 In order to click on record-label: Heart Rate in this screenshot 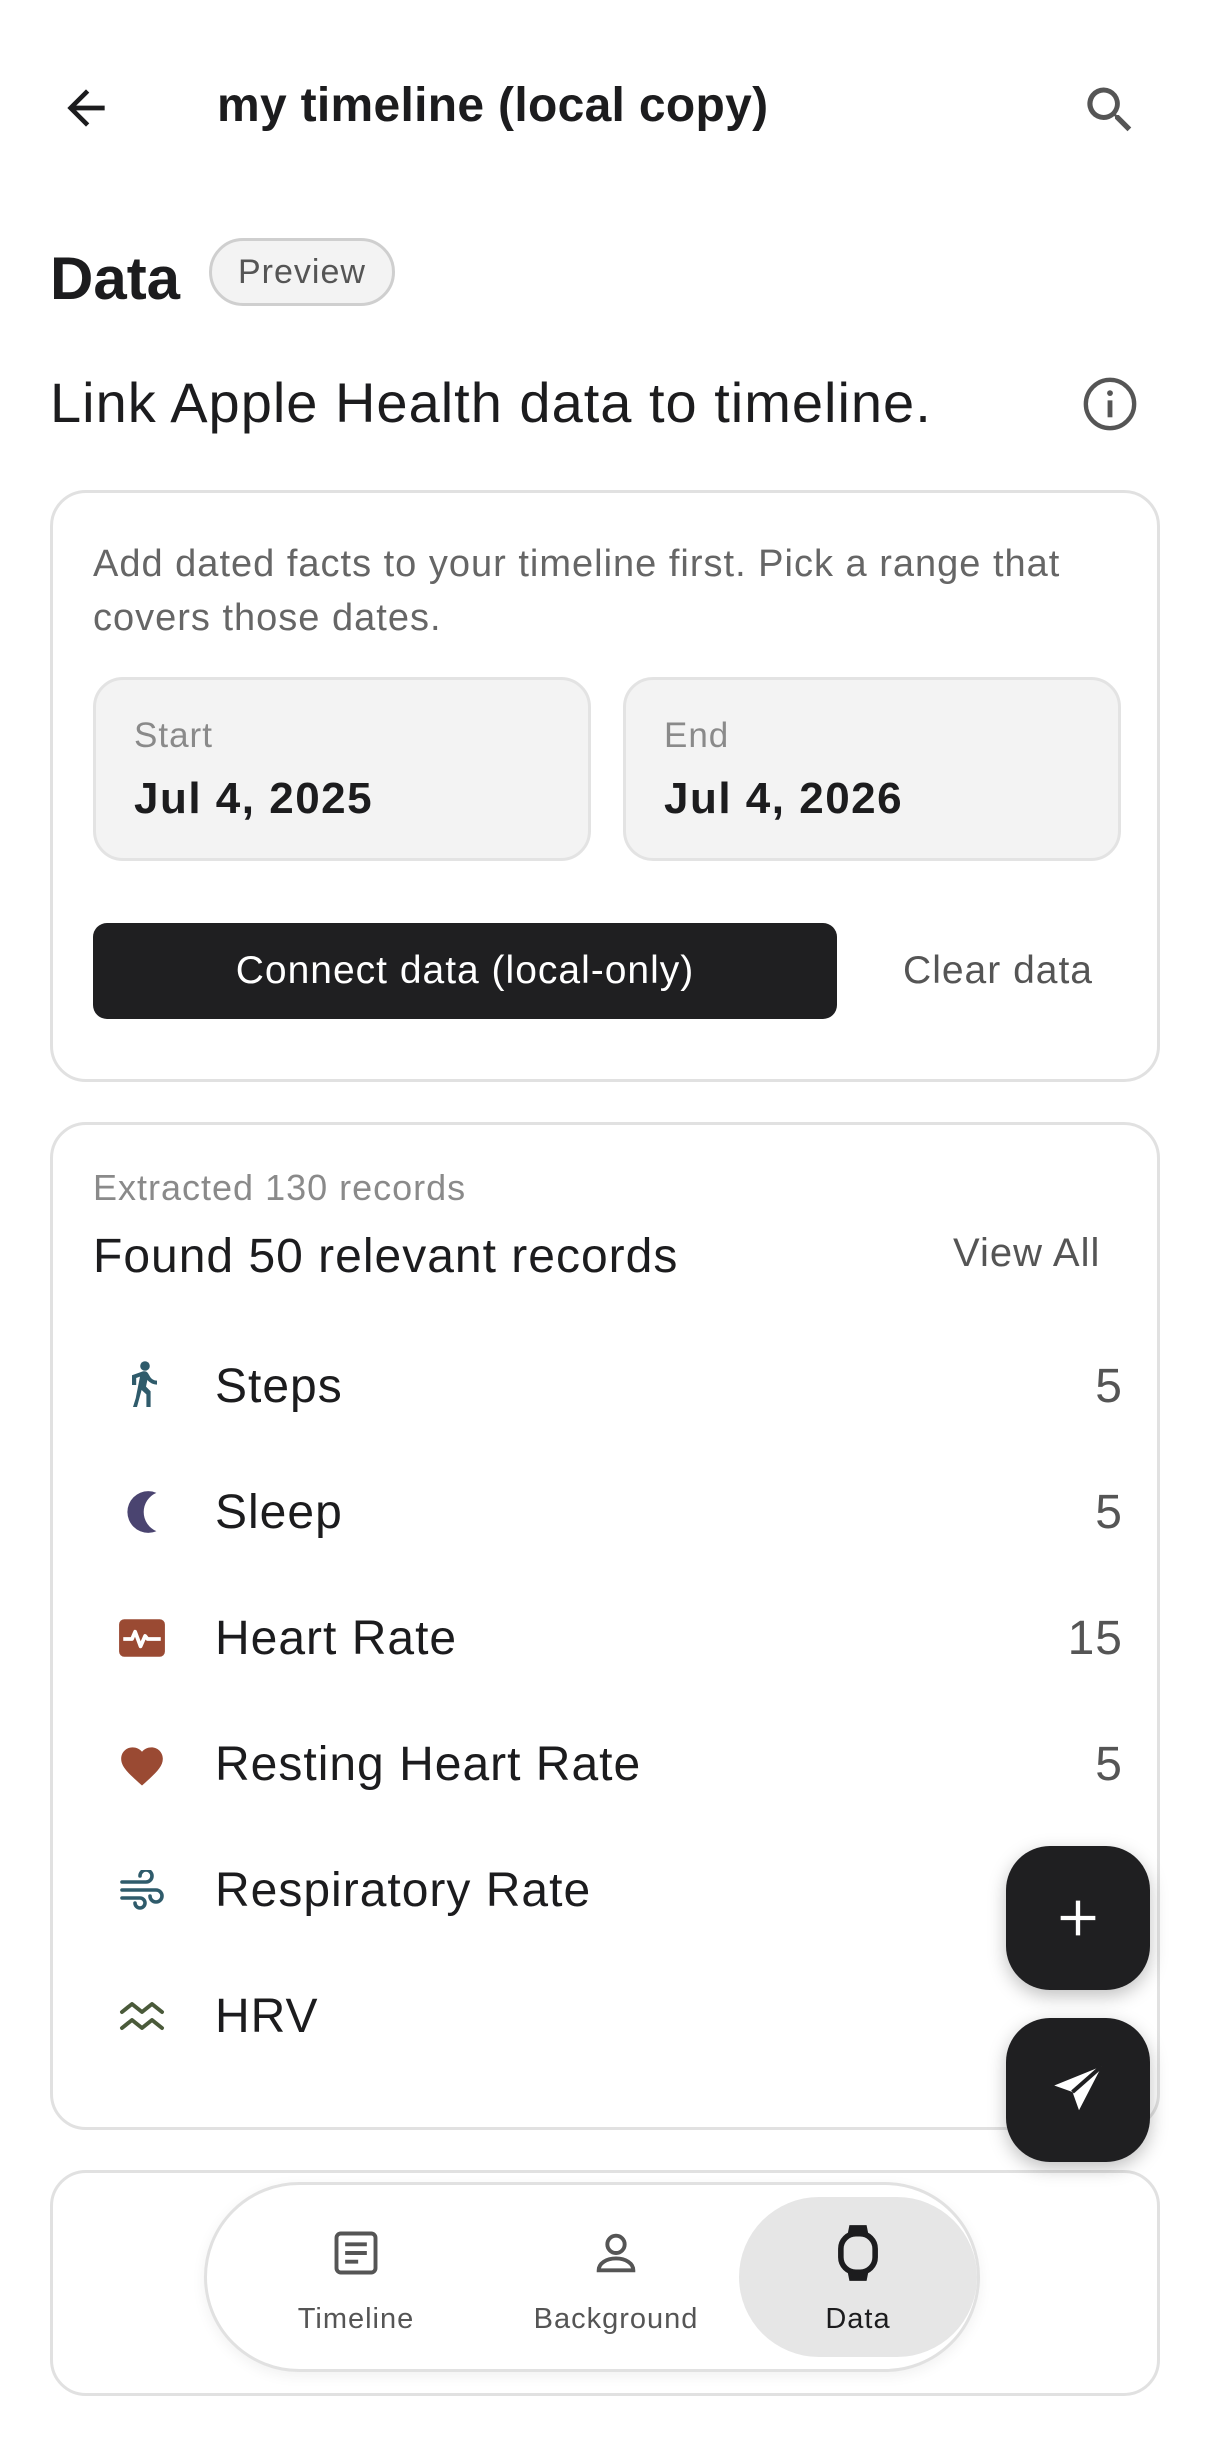, I will do `click(336, 1638)`.